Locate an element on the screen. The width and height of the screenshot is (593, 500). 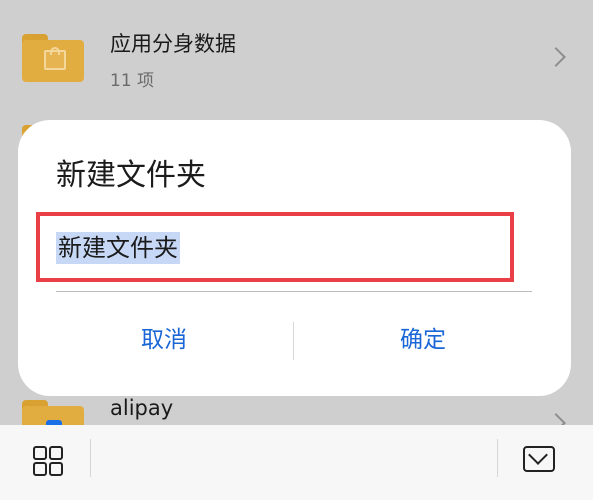
folder-icon is located at coordinates (53, 58).